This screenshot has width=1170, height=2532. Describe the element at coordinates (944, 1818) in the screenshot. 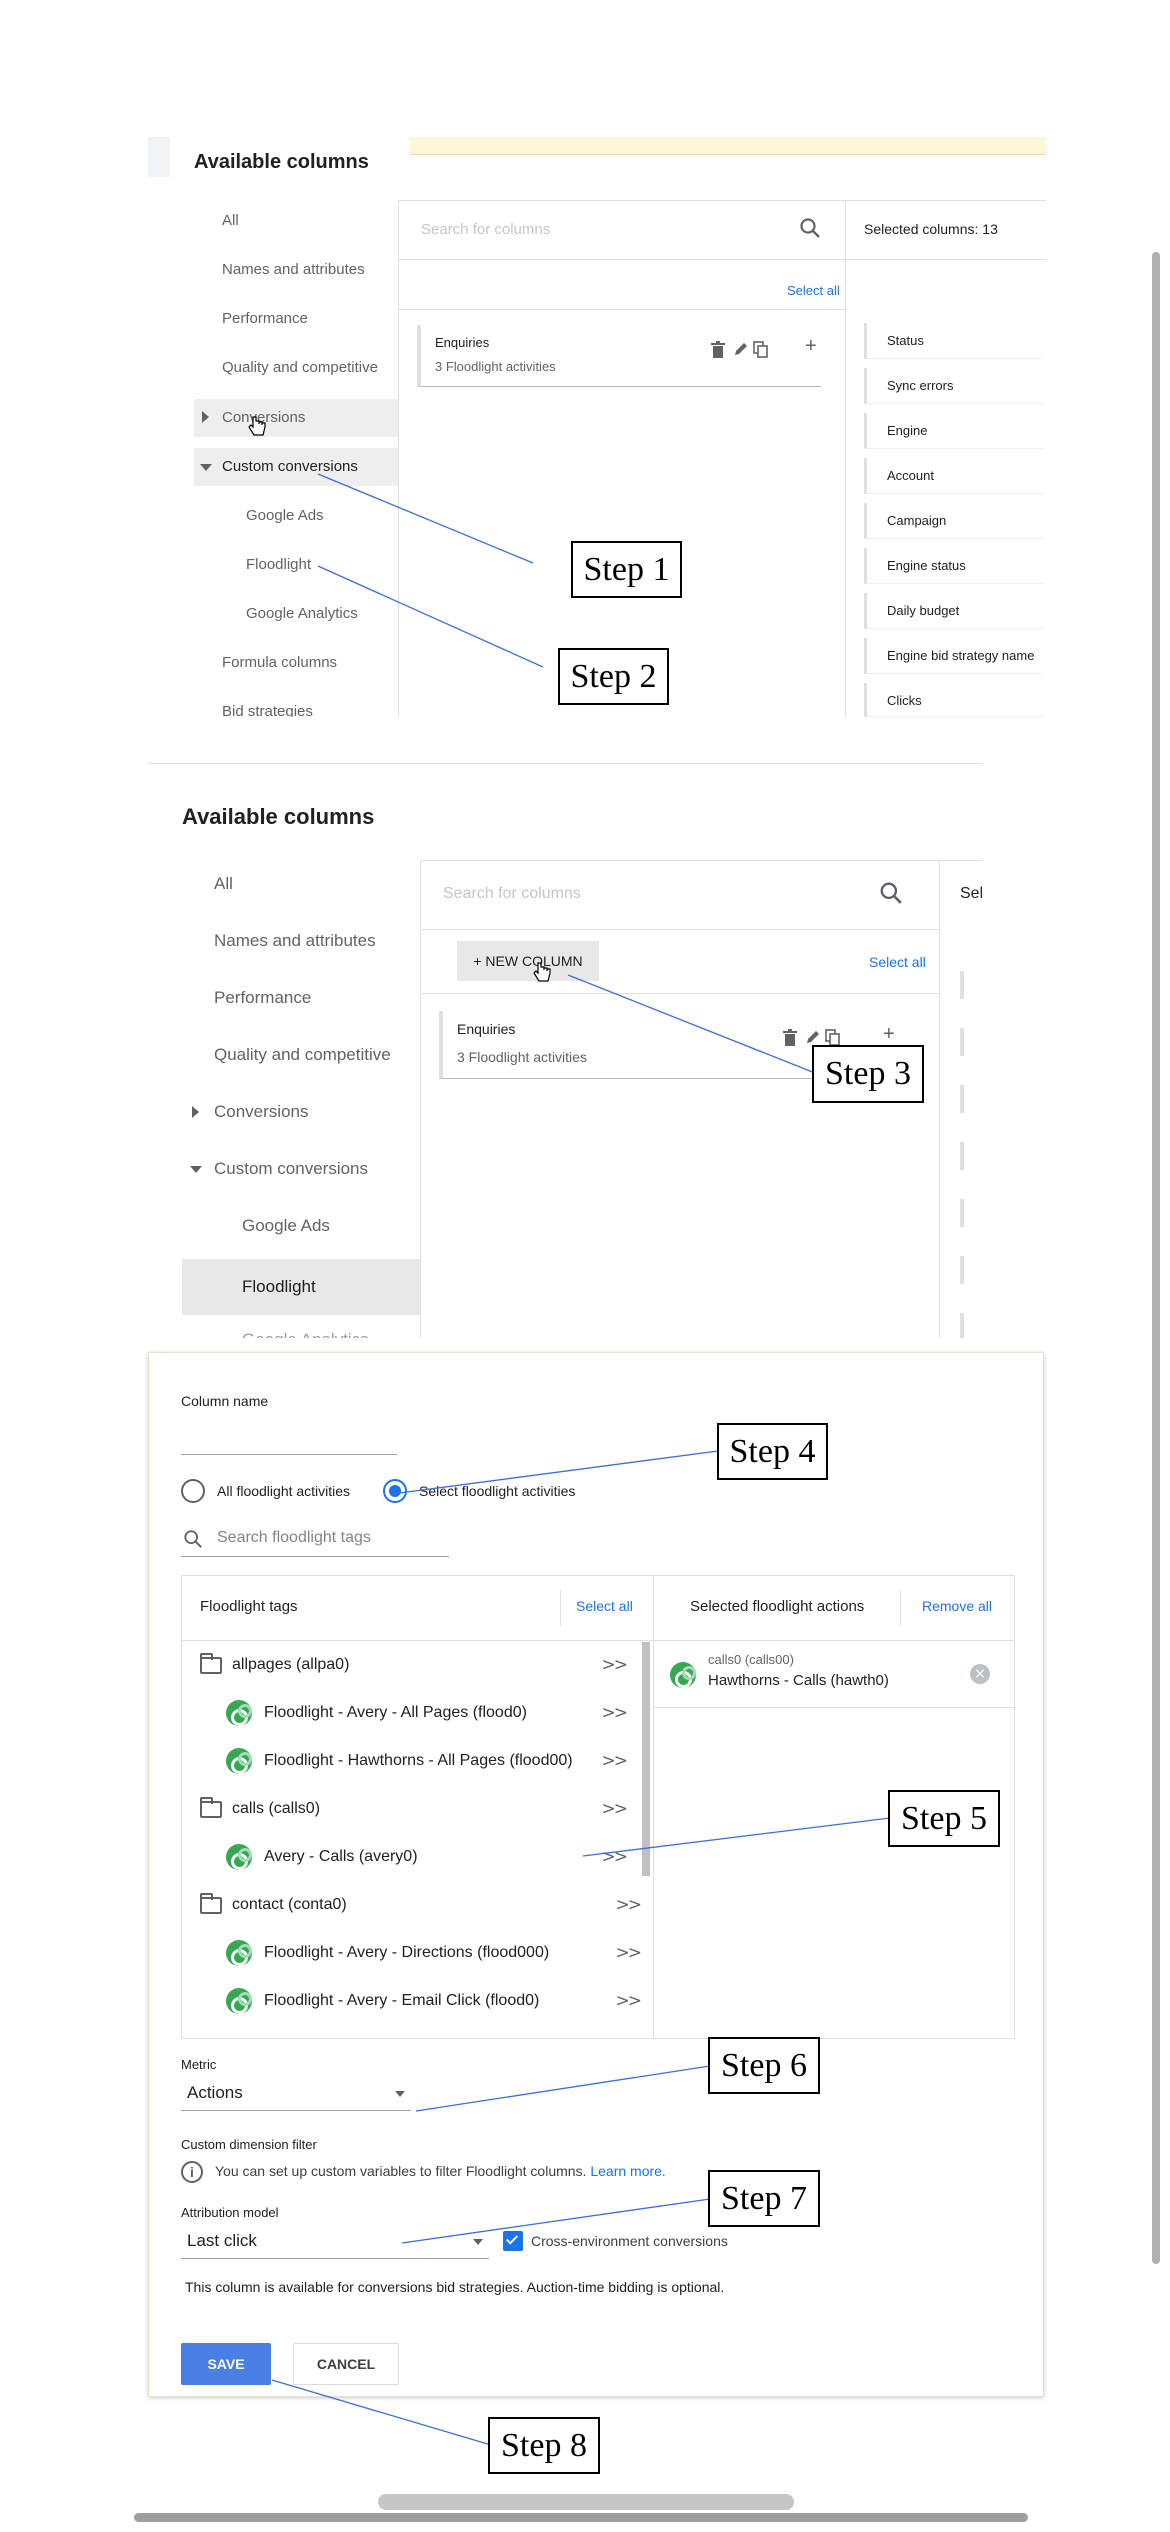

I see `step-5-label: Step 5` at that location.